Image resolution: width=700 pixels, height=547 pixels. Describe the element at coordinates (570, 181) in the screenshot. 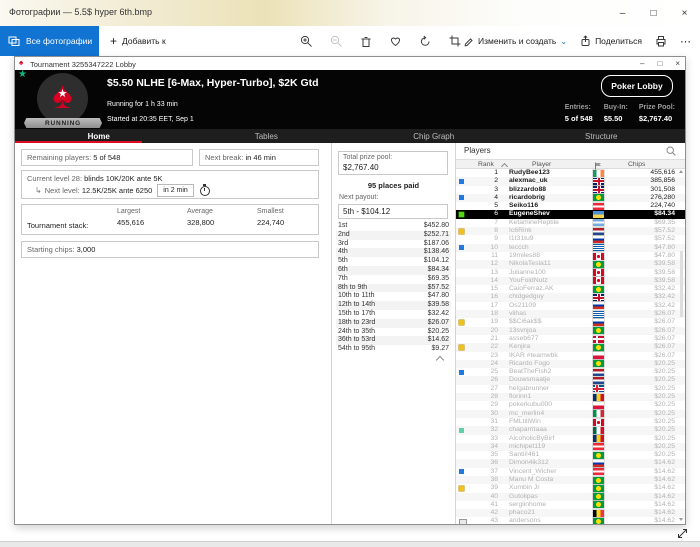

I see `player-row: 2 alexmac_uk 385,856` at that location.